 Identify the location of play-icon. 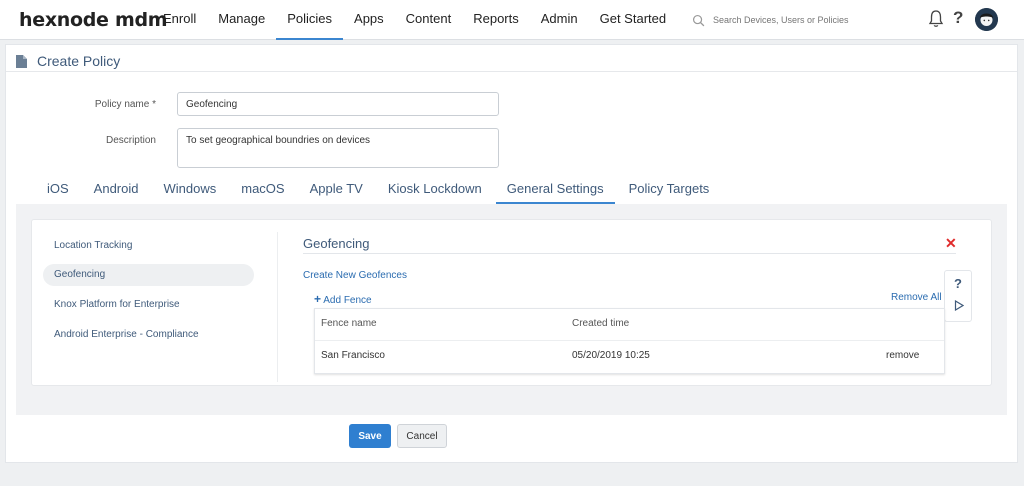
(959, 305).